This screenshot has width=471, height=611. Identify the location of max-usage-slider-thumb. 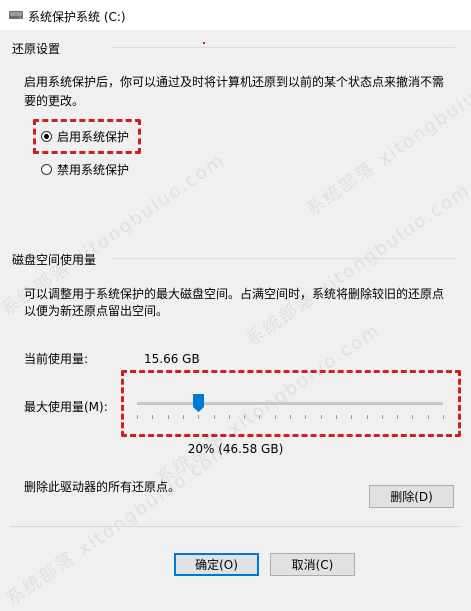
(198, 403).